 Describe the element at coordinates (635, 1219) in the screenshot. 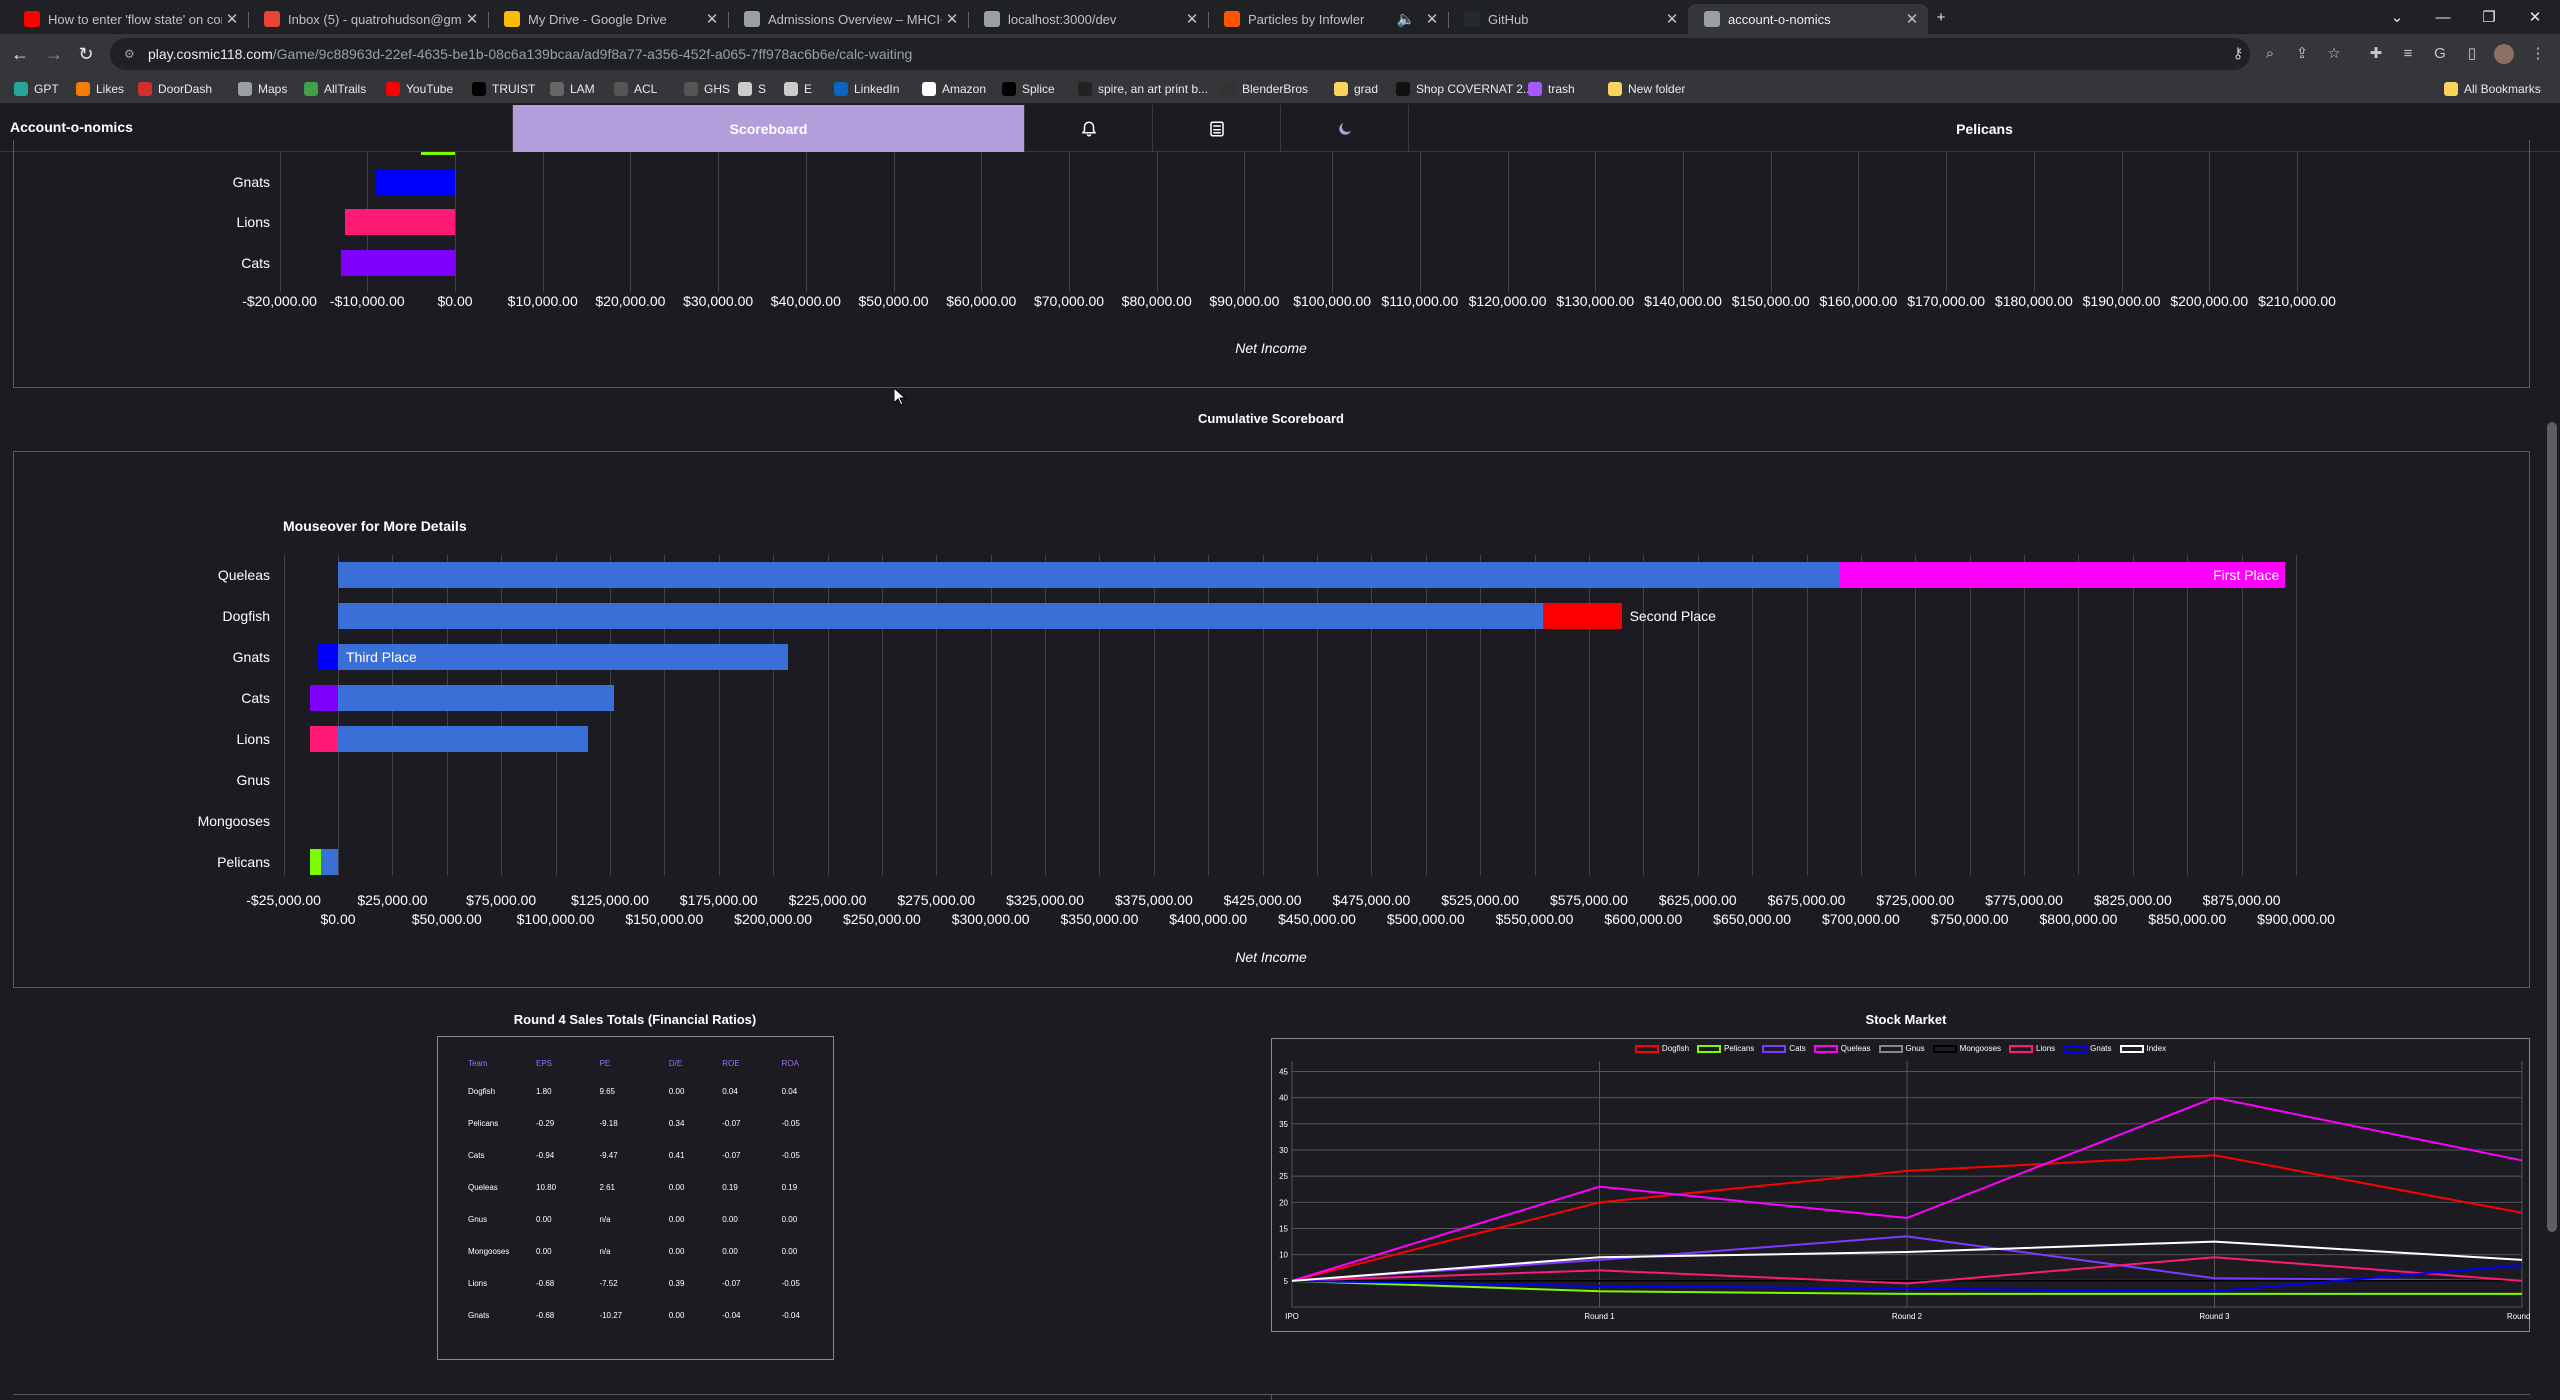

I see `table-row: Gnus 0.00 n/a 0.00 0.00 0.00` at that location.